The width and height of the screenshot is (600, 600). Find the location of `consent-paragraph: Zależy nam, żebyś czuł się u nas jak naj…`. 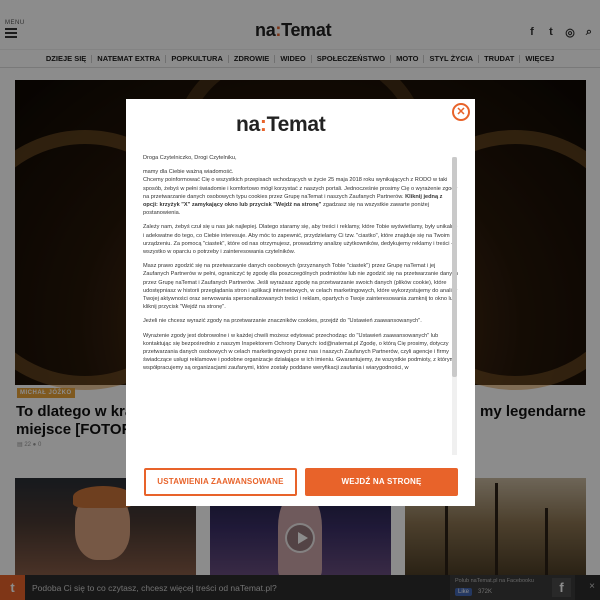

consent-paragraph: Zależy nam, żebyś czuł się u nas jak naj… is located at coordinates (300, 240).